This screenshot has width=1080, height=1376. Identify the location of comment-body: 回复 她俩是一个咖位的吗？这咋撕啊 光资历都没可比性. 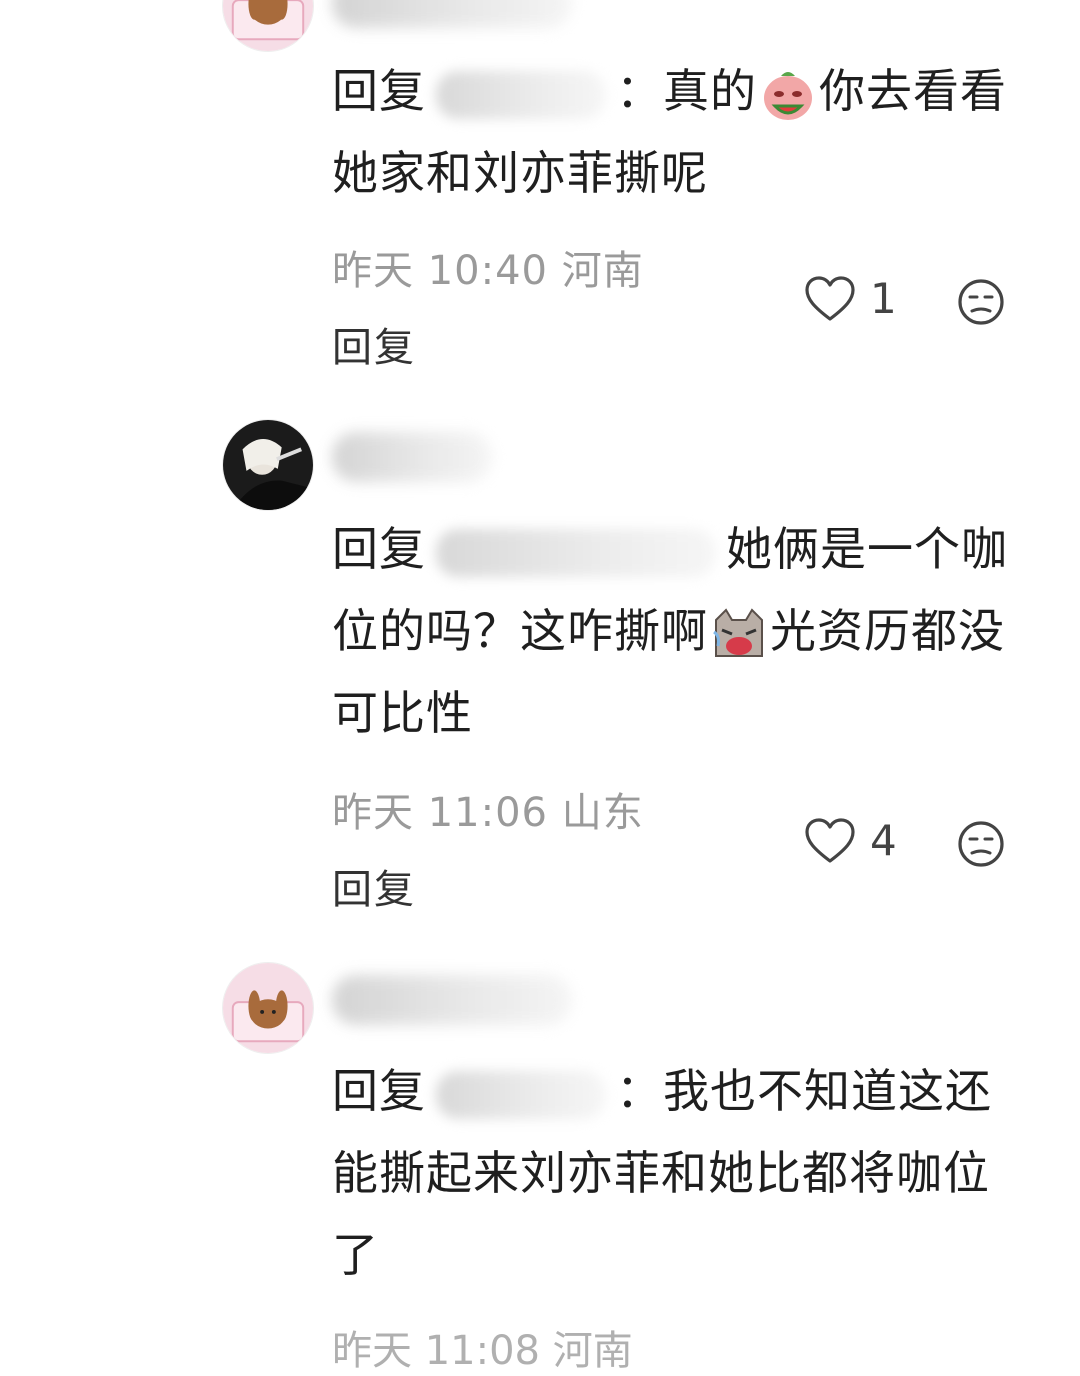
(670, 631).